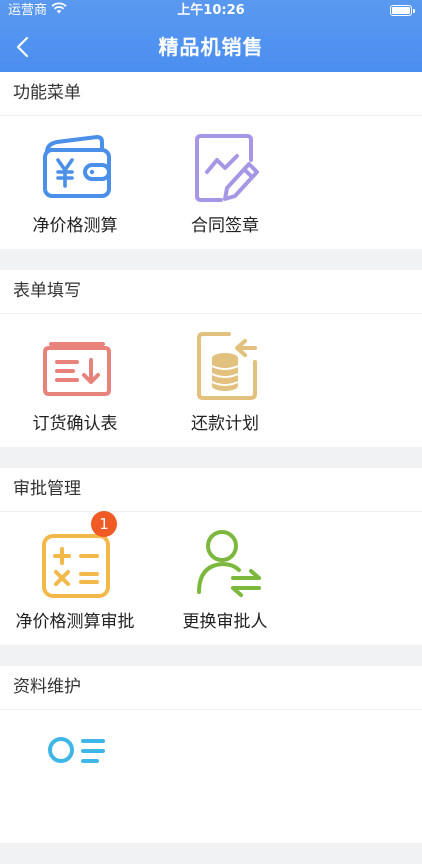  I want to click on menu-item-label: 净价格测算审批, so click(75, 622).